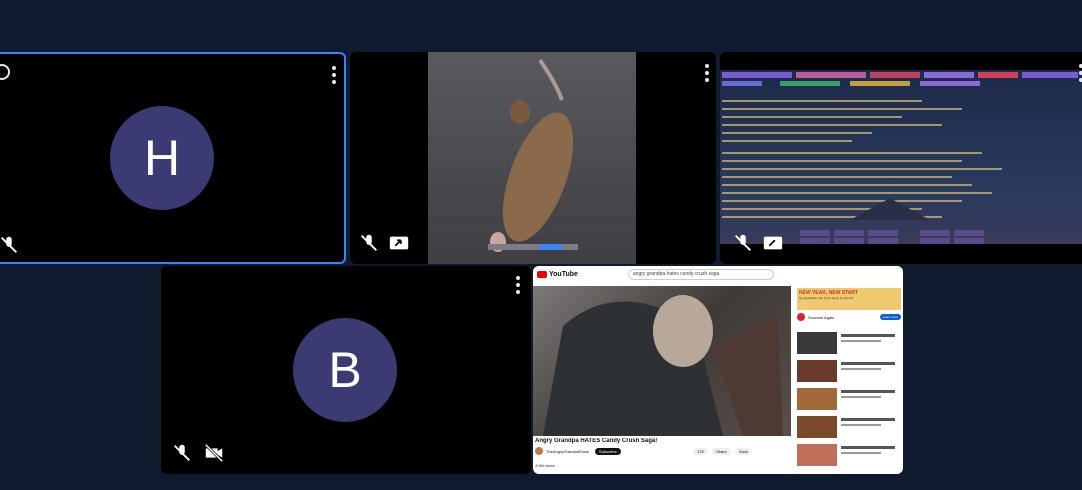 The height and width of the screenshot is (490, 1082). Describe the element at coordinates (607, 451) in the screenshot. I see `subscribe-button: Subscribe` at that location.